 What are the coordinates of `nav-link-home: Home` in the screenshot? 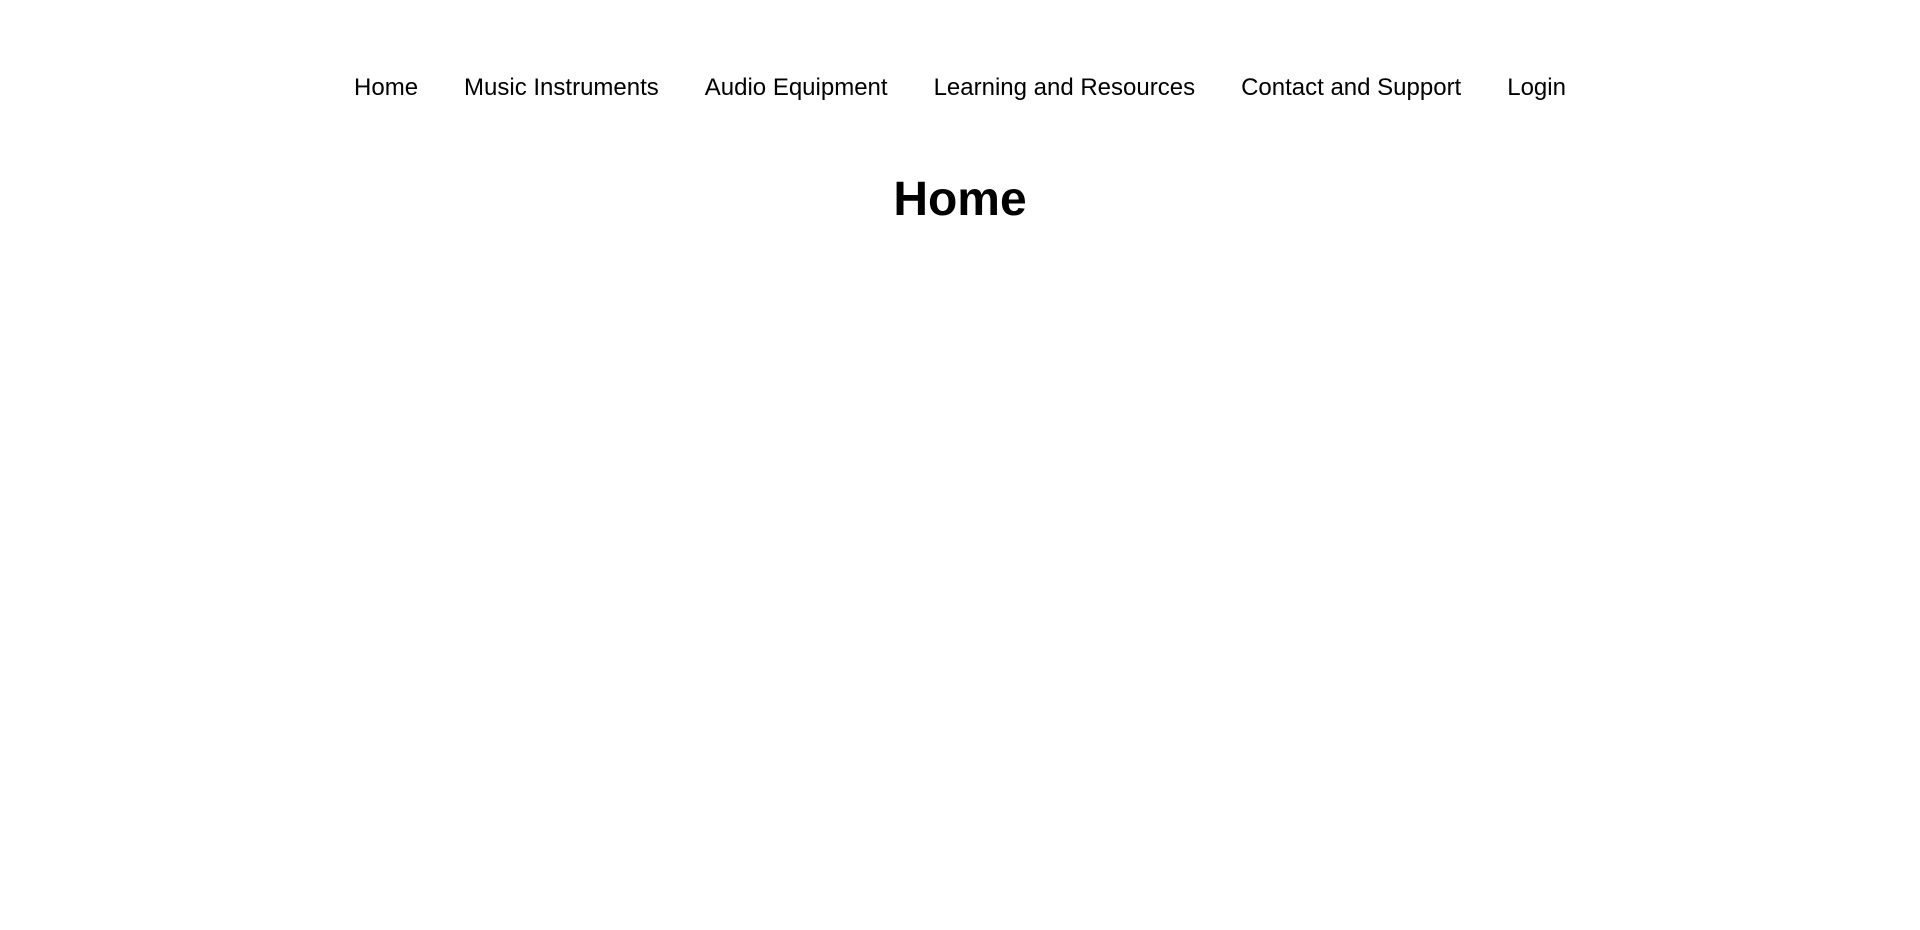 It's located at (386, 88).